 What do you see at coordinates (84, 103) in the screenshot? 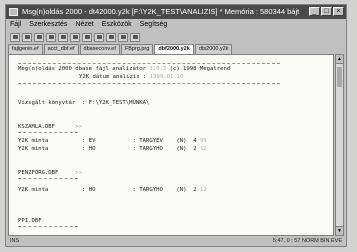
I see `directory-line: Vizsgált könyvtár : F:\Y2K_TEST\MUNKA\` at bounding box center [84, 103].